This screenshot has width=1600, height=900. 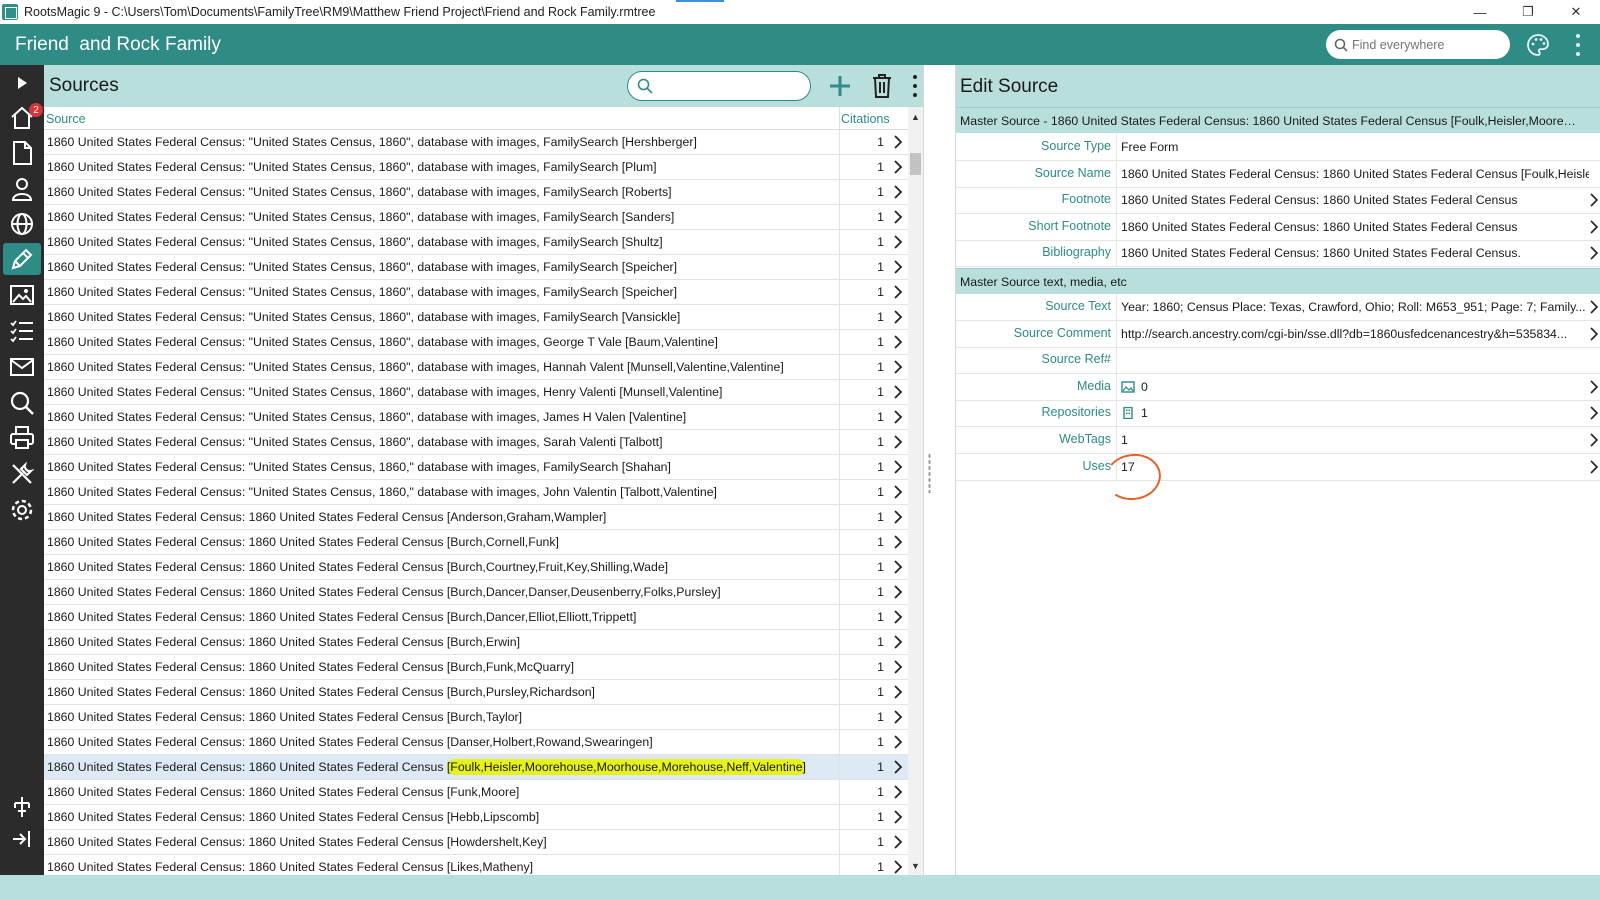 I want to click on tools-icon, so click(x=22, y=474).